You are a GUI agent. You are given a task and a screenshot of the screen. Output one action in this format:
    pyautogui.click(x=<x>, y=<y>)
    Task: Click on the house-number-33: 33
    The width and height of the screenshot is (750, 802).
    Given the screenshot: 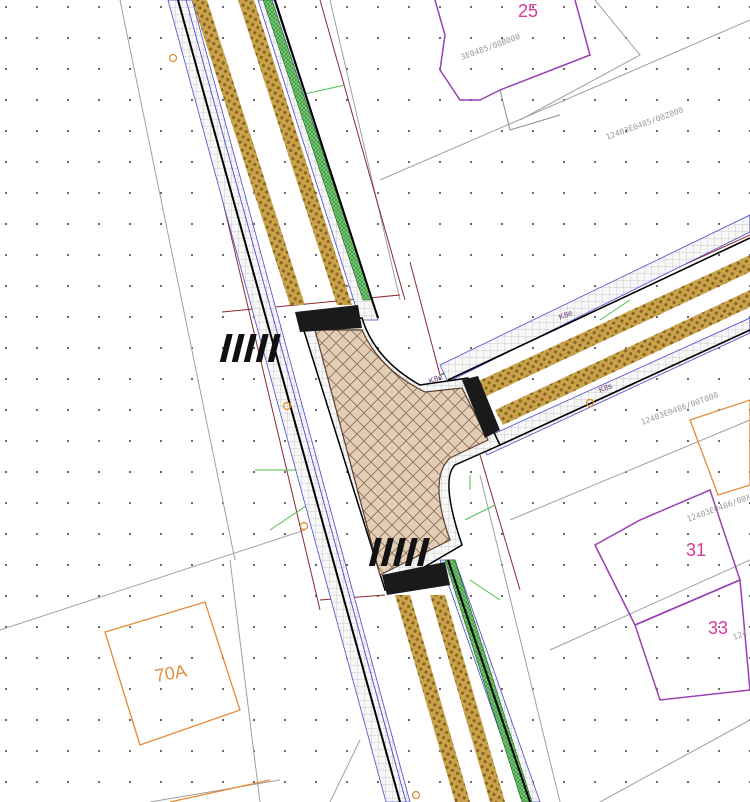 What is the action you would take?
    pyautogui.click(x=718, y=628)
    